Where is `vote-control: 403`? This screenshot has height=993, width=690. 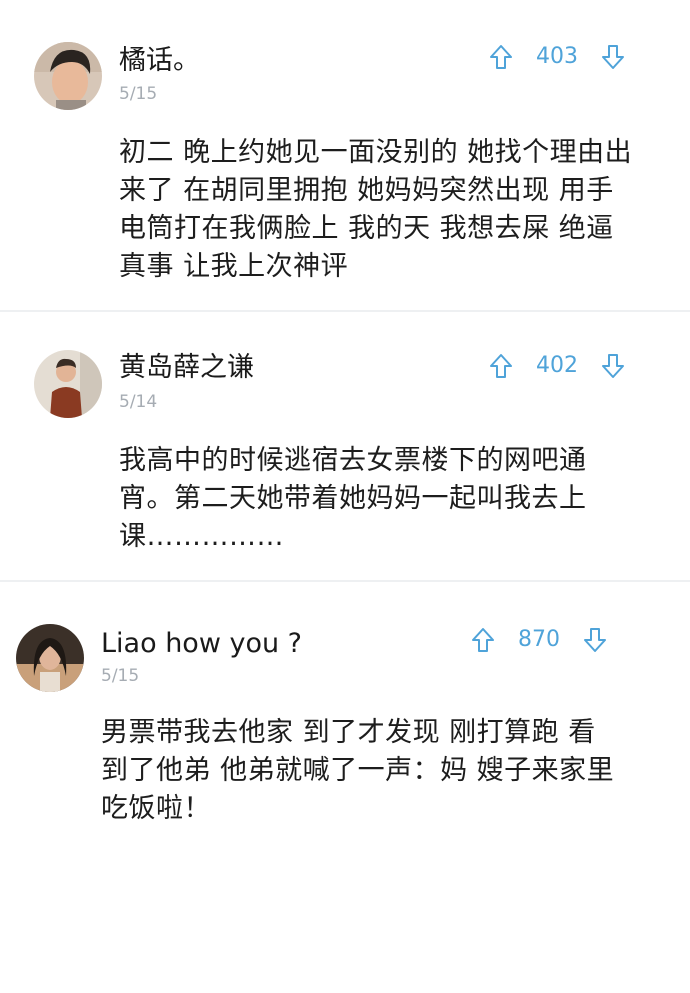 vote-control: 403 is located at coordinates (557, 57).